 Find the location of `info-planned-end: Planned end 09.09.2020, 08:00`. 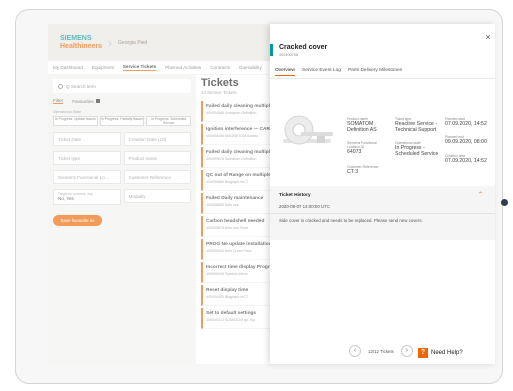

info-planned-end: Planned end 09.09.2020, 08:00 is located at coordinates (466, 140).